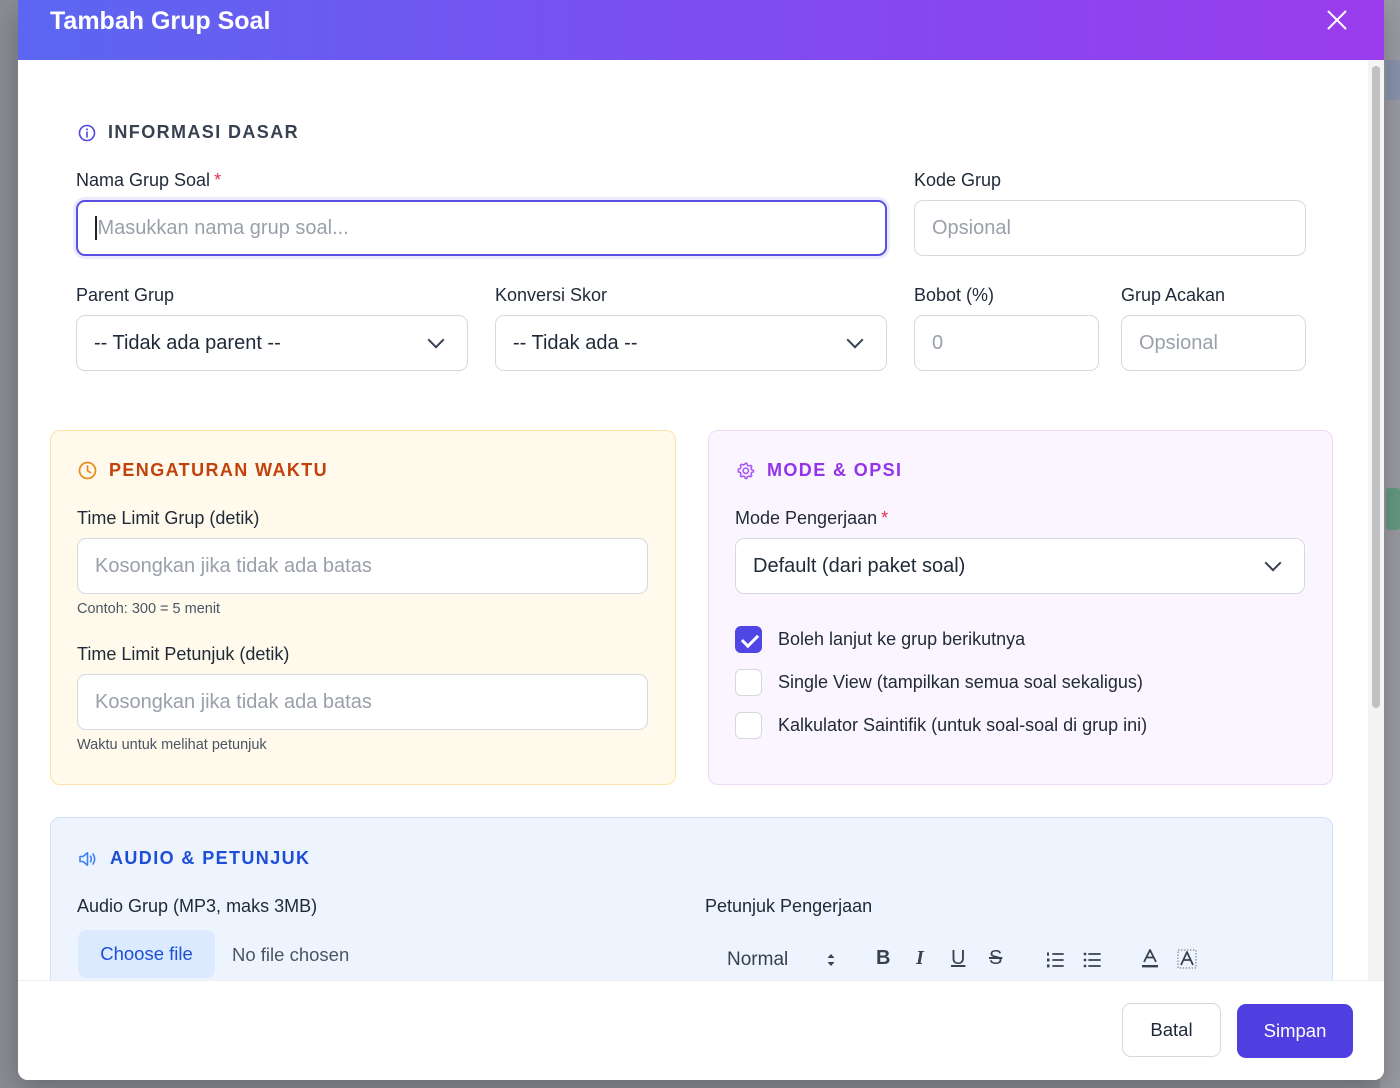 The image size is (1400, 1088). Describe the element at coordinates (187, 342) in the screenshot. I see `selected-value: -- Tidak ada parent --` at that location.